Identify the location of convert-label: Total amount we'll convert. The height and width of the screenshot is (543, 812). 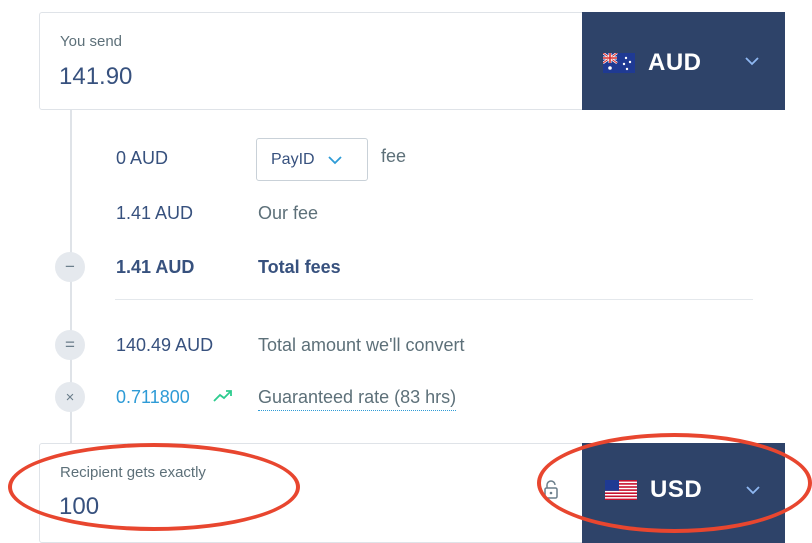
(361, 345).